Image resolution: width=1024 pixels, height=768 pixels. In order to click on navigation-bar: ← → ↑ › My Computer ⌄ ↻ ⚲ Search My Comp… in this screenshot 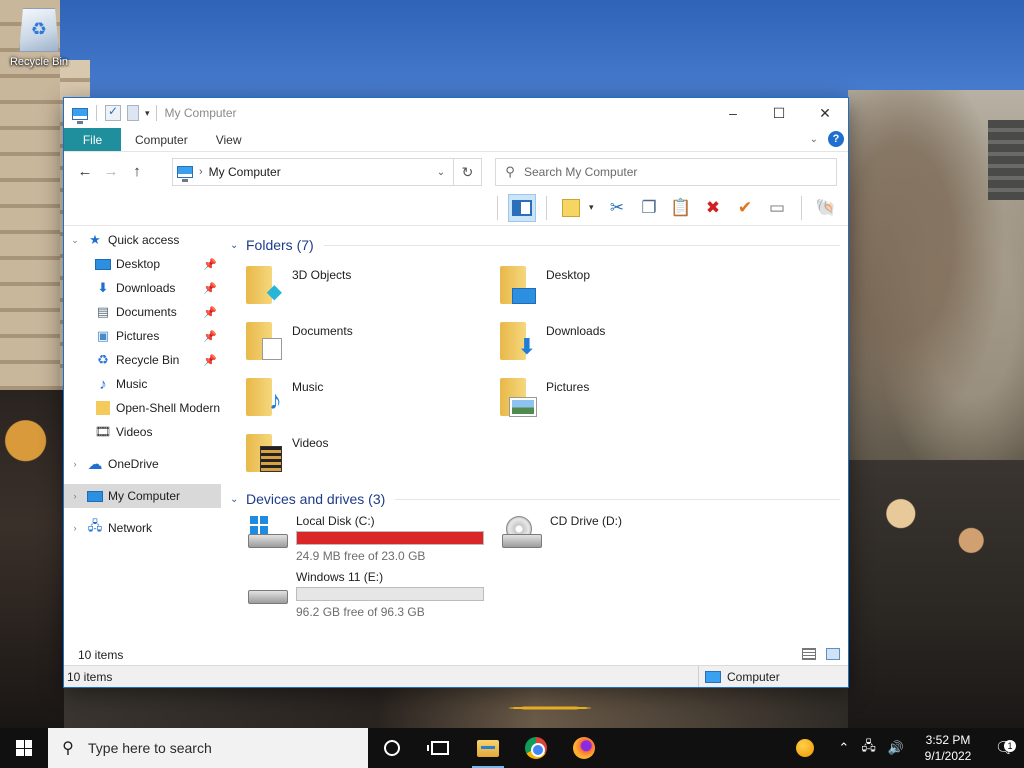, I will do `click(456, 171)`.